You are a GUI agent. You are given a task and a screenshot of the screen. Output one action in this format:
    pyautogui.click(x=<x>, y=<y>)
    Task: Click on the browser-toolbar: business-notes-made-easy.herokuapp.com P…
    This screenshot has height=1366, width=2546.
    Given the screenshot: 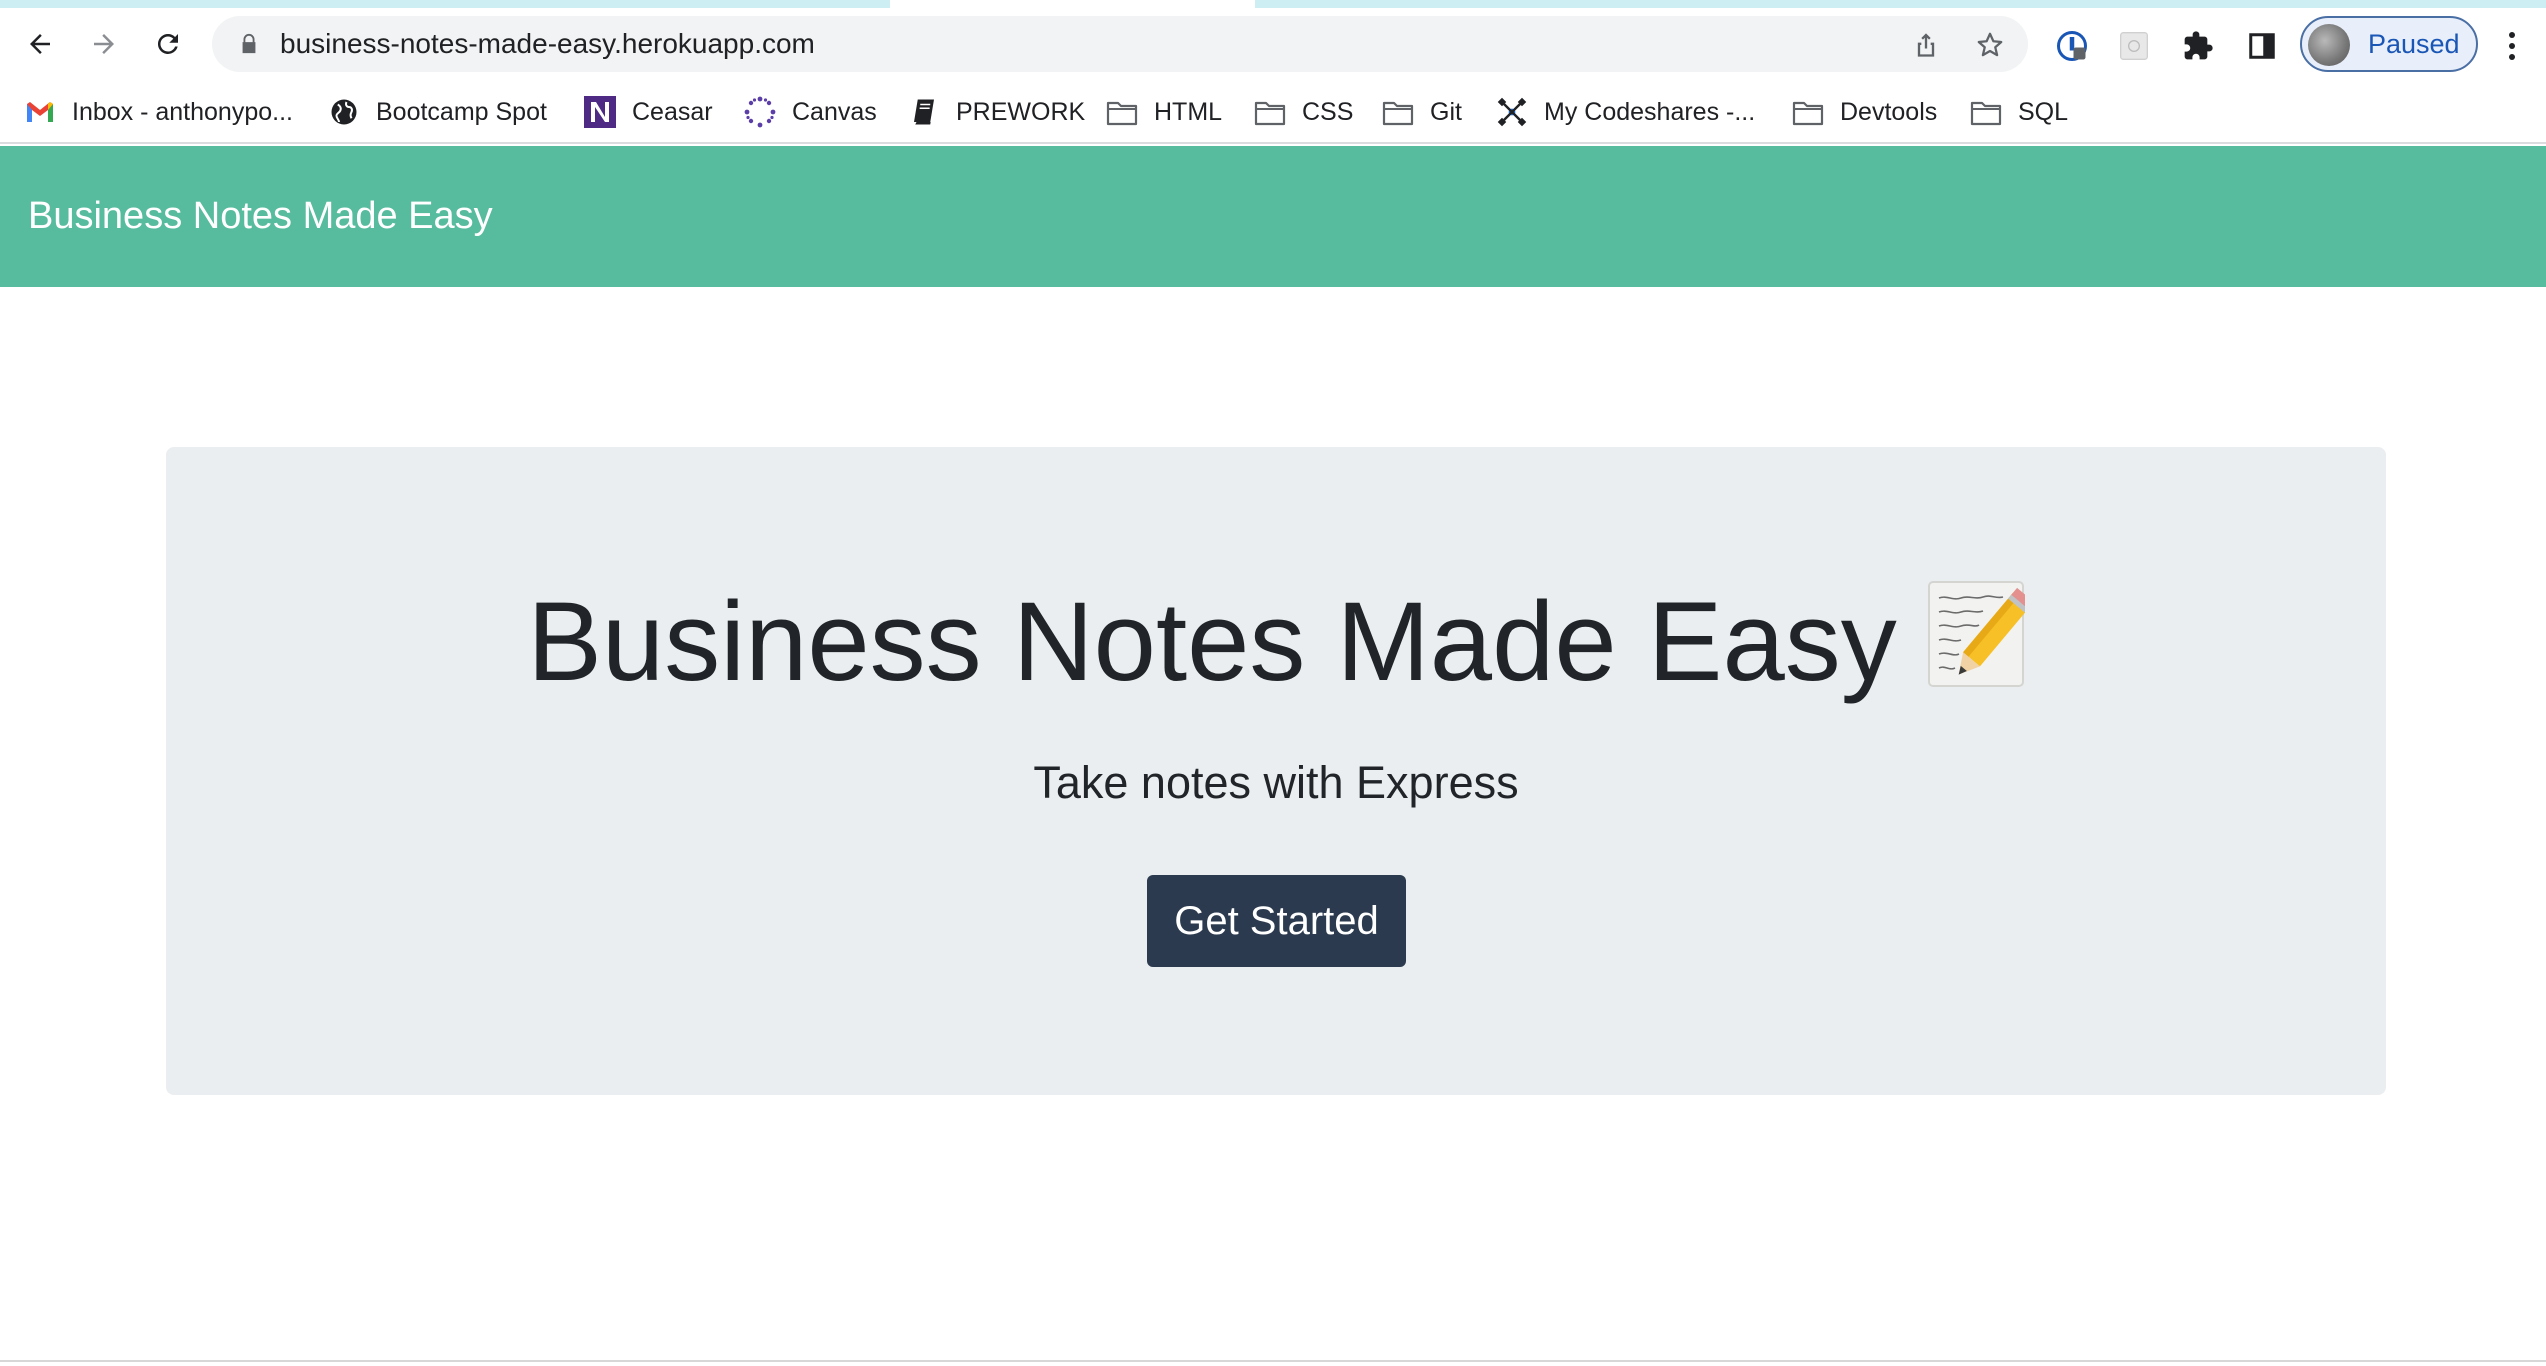 What is the action you would take?
    pyautogui.click(x=1273, y=44)
    